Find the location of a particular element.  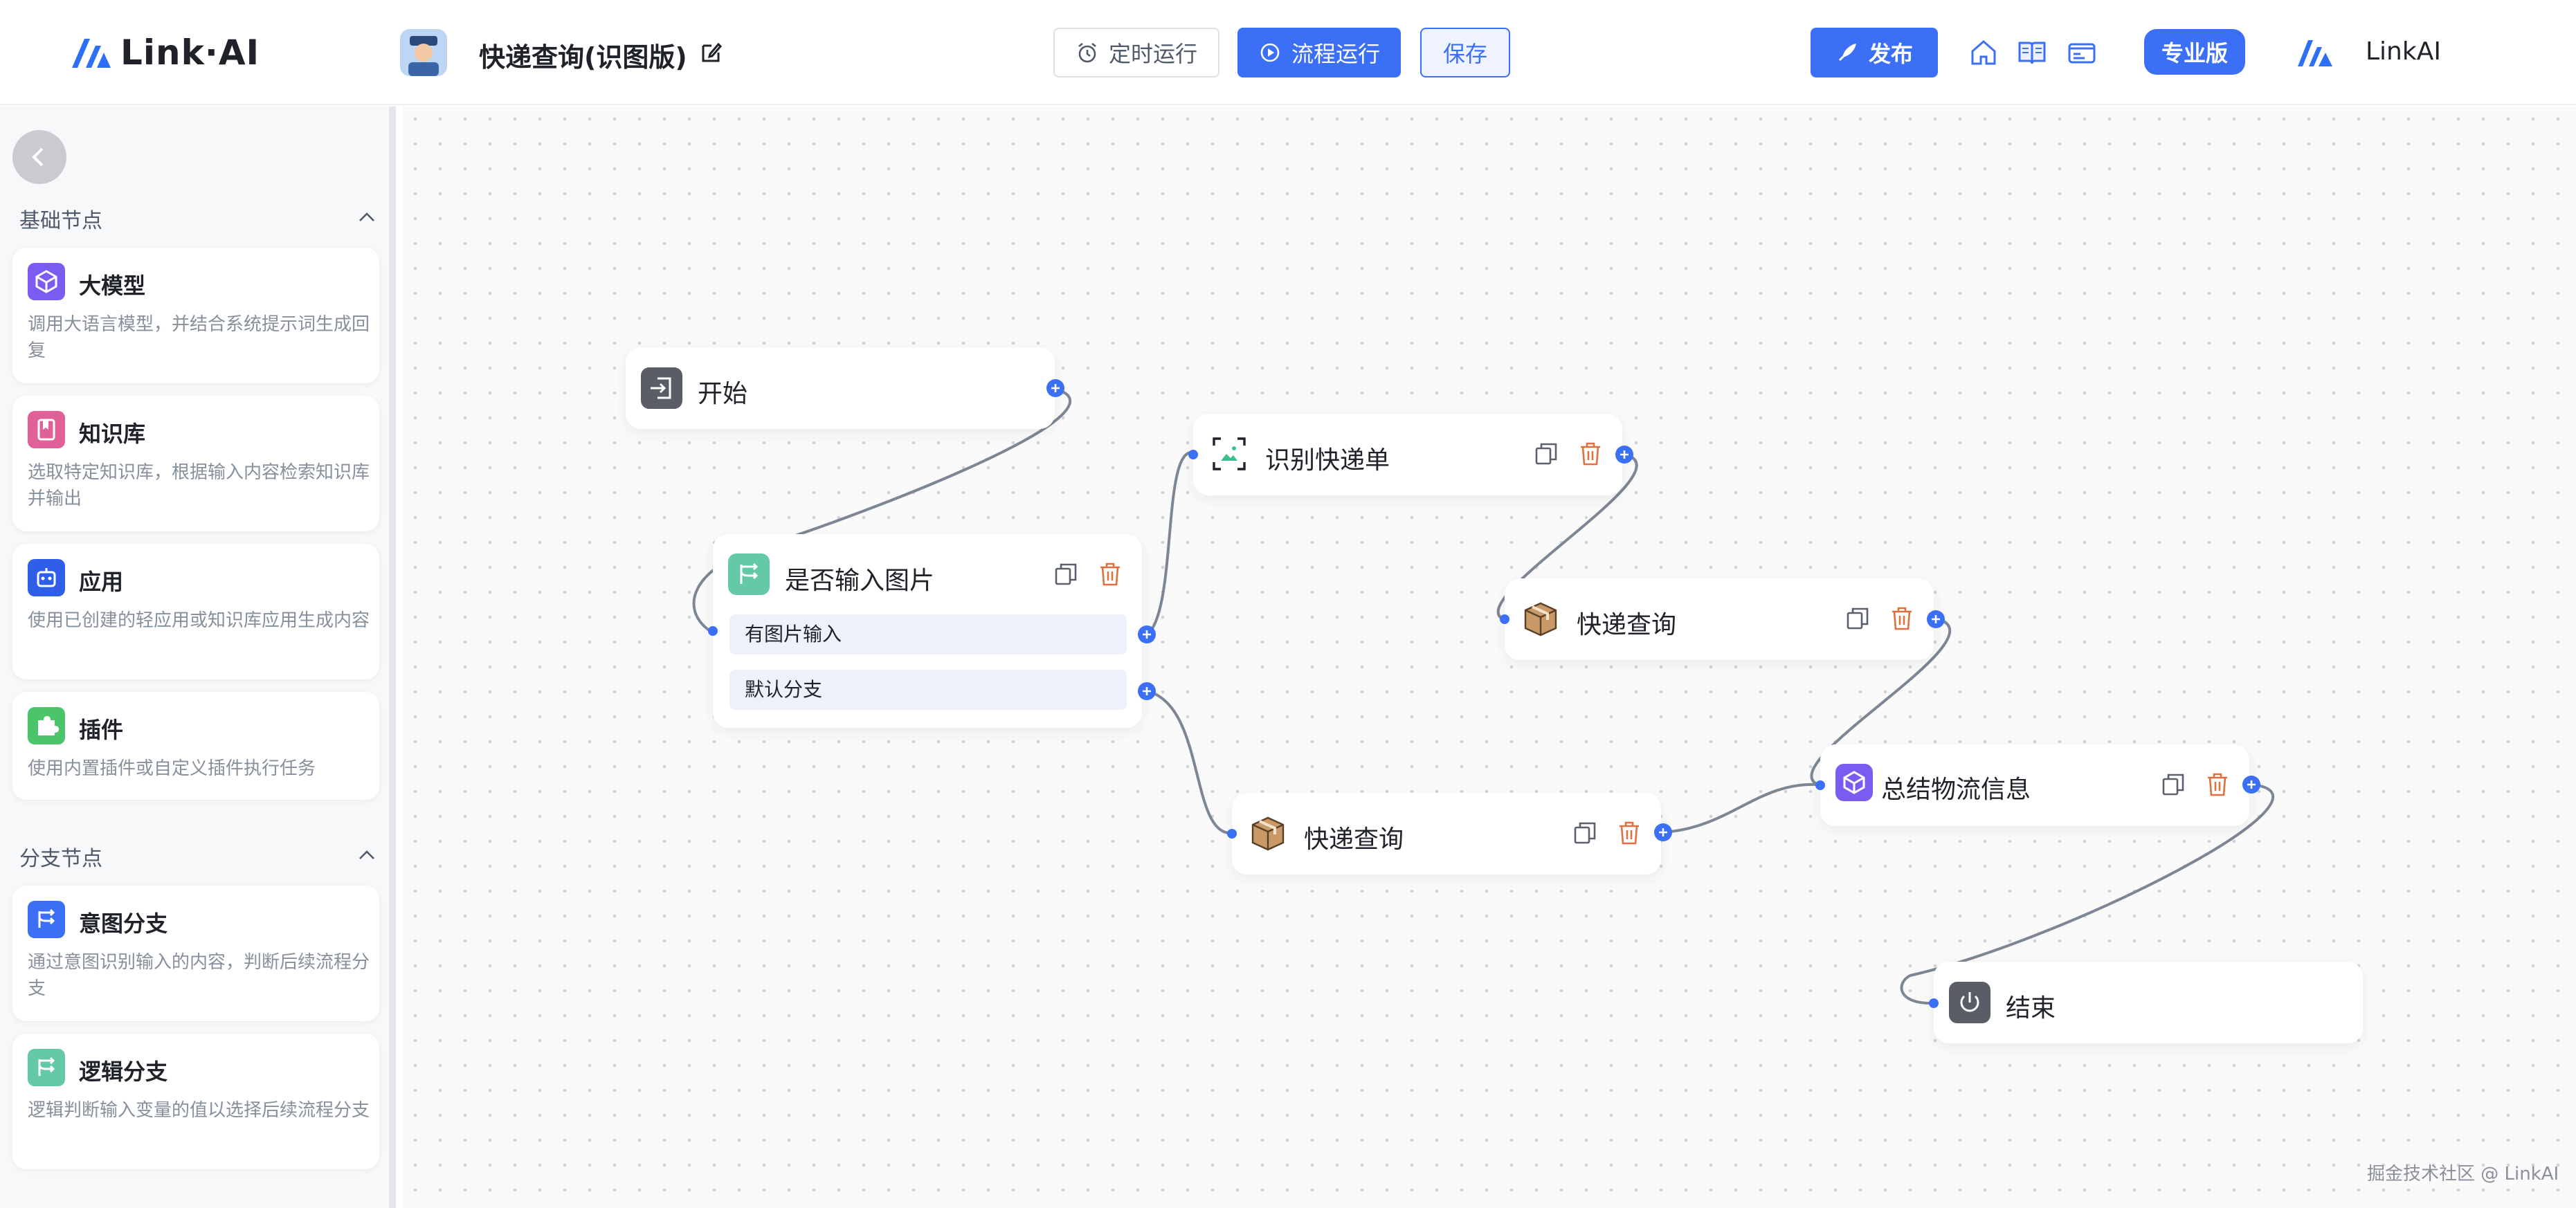

user-name: LinkAI is located at coordinates (2403, 51).